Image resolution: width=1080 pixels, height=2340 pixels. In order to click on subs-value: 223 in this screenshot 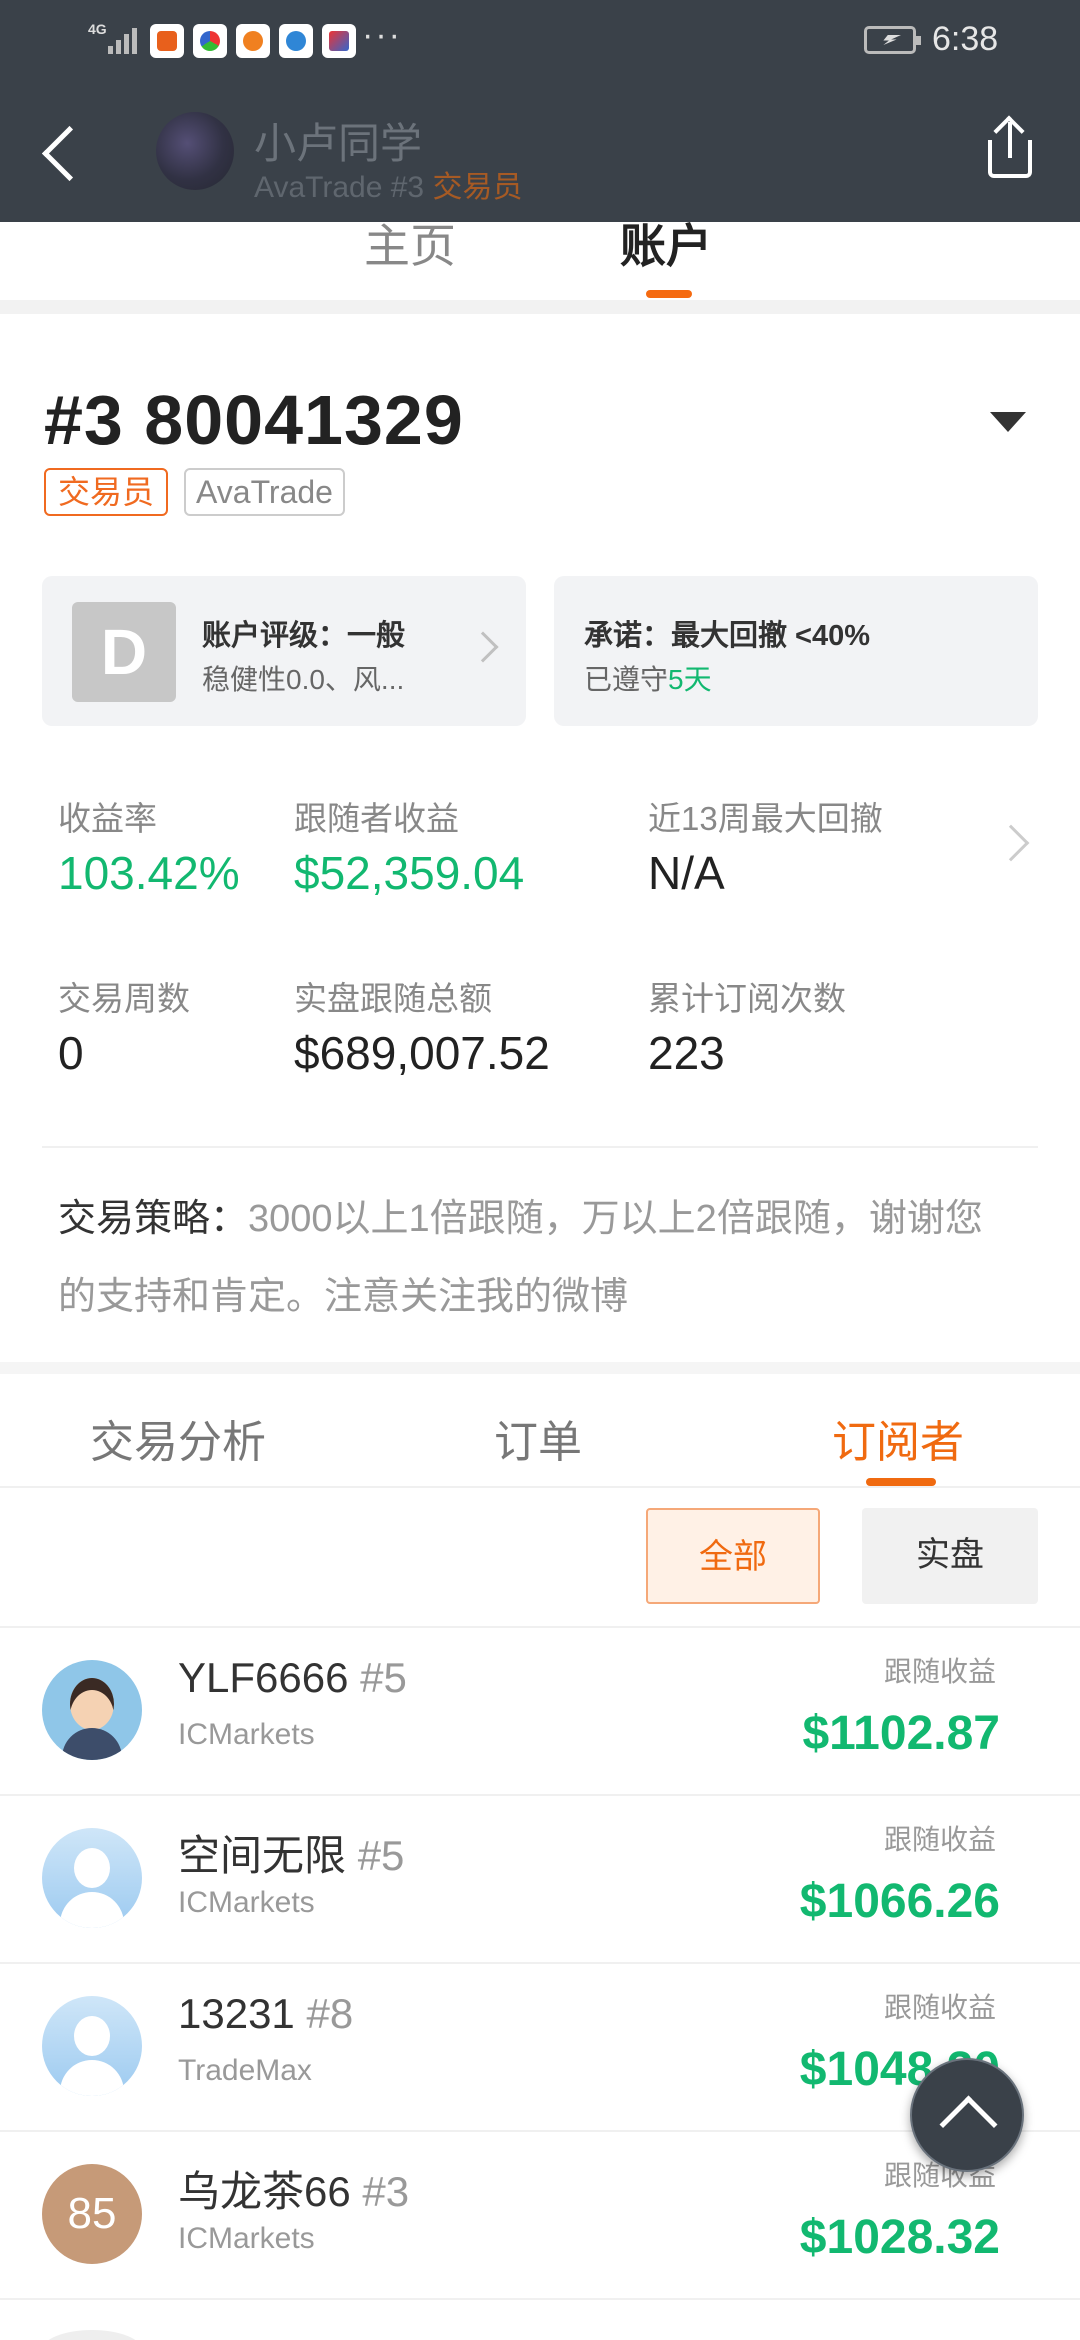, I will do `click(686, 1053)`.